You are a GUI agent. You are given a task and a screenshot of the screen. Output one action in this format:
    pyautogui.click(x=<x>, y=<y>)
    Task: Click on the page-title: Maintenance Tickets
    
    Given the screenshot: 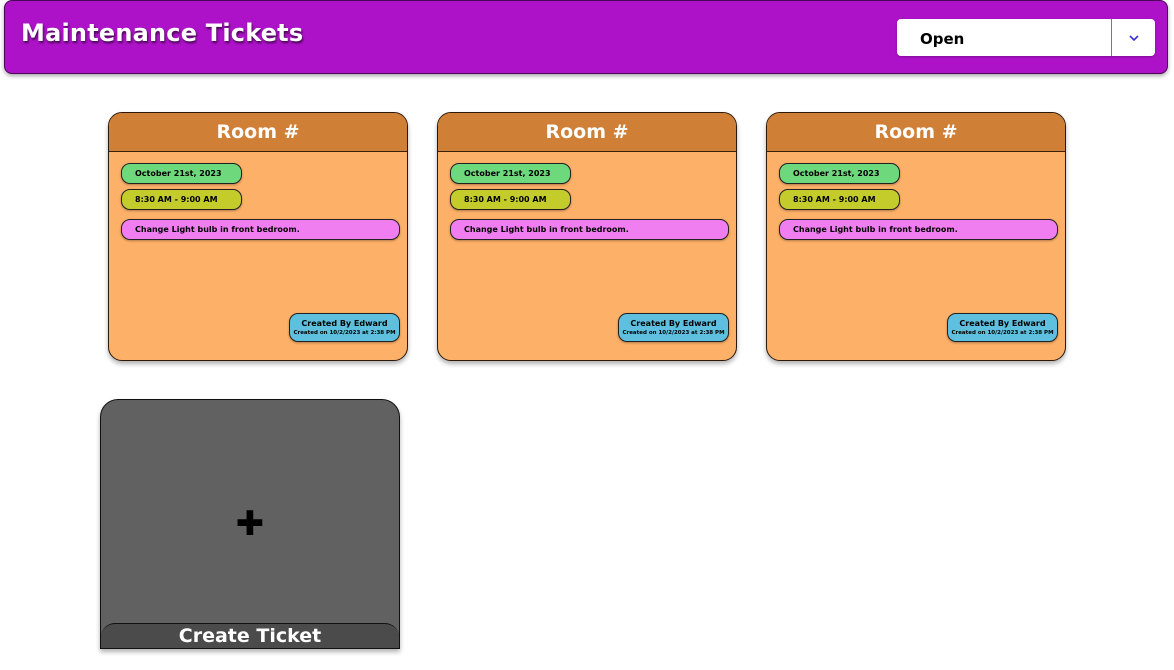 What is the action you would take?
    pyautogui.click(x=162, y=33)
    